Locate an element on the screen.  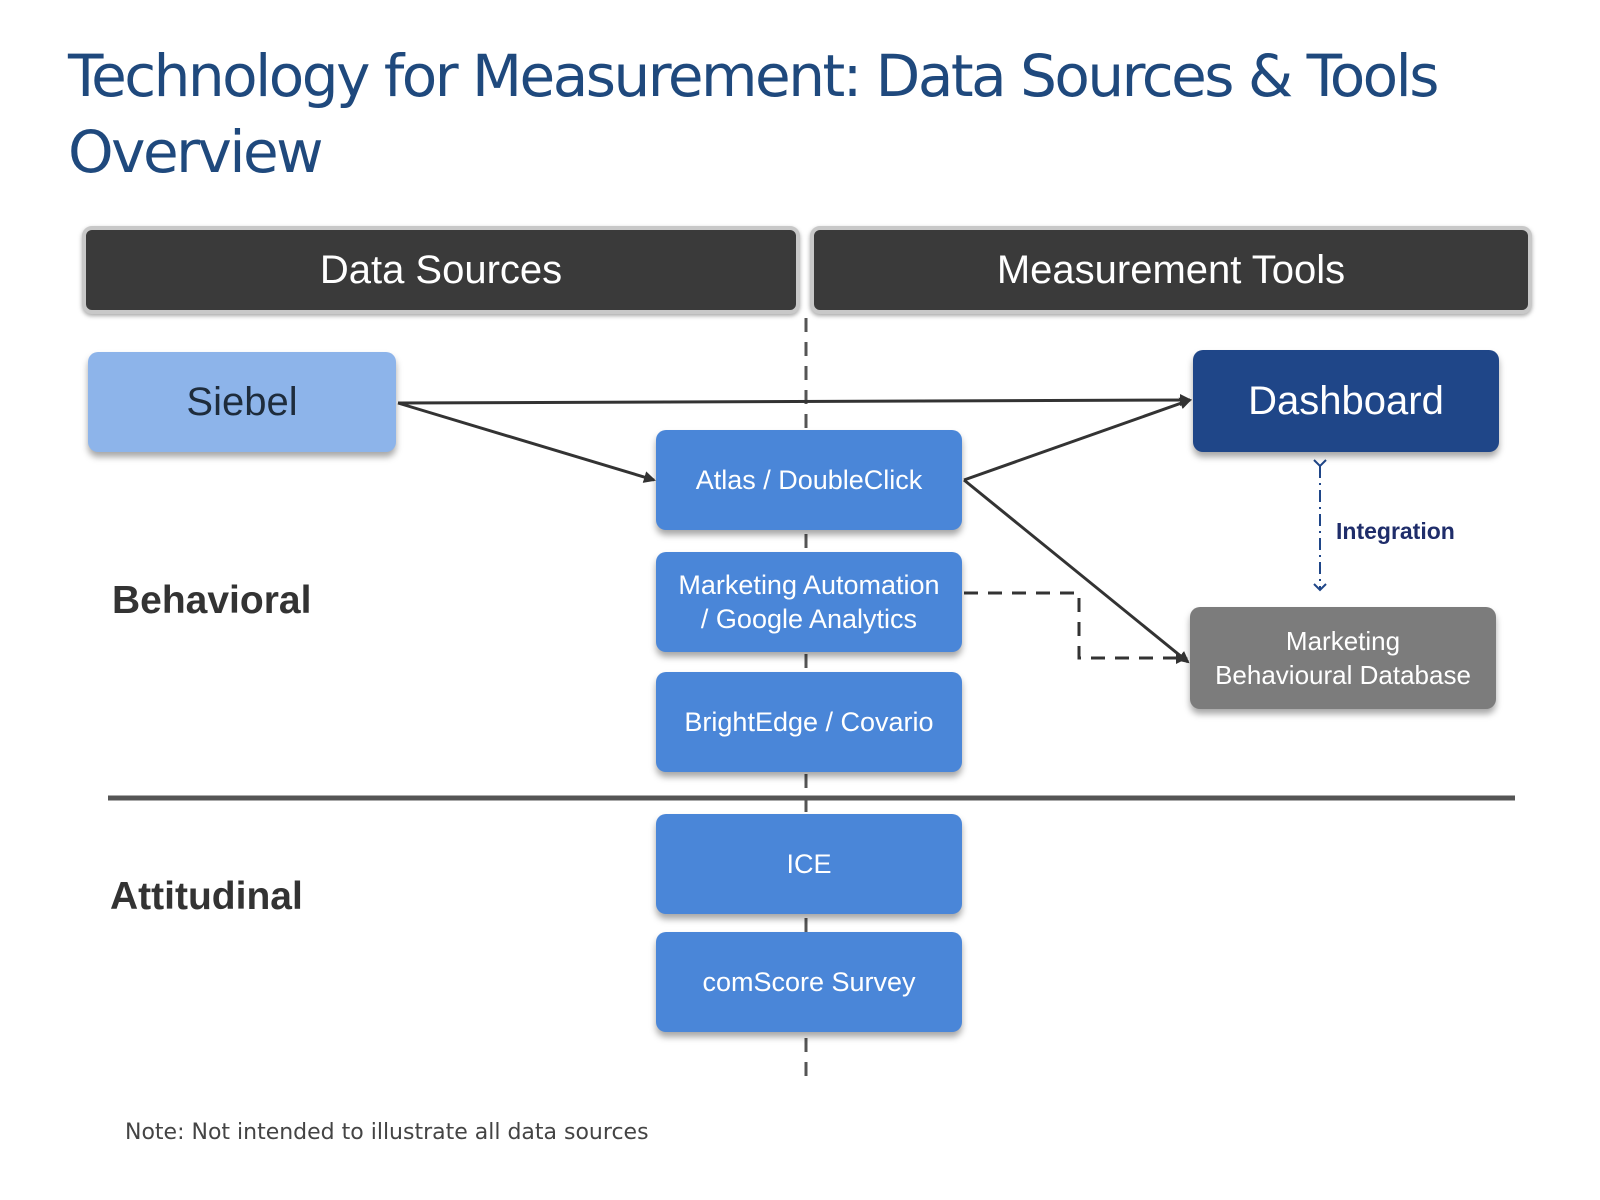
dashboard-label: Dashboard is located at coordinates (1346, 400).